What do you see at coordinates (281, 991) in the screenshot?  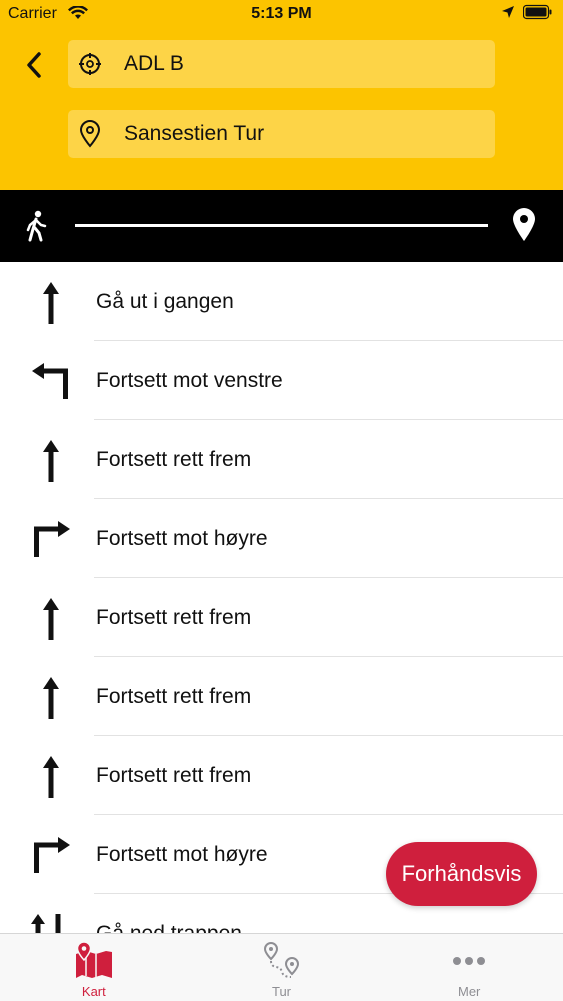 I see `tab-tur-label: Tur` at bounding box center [281, 991].